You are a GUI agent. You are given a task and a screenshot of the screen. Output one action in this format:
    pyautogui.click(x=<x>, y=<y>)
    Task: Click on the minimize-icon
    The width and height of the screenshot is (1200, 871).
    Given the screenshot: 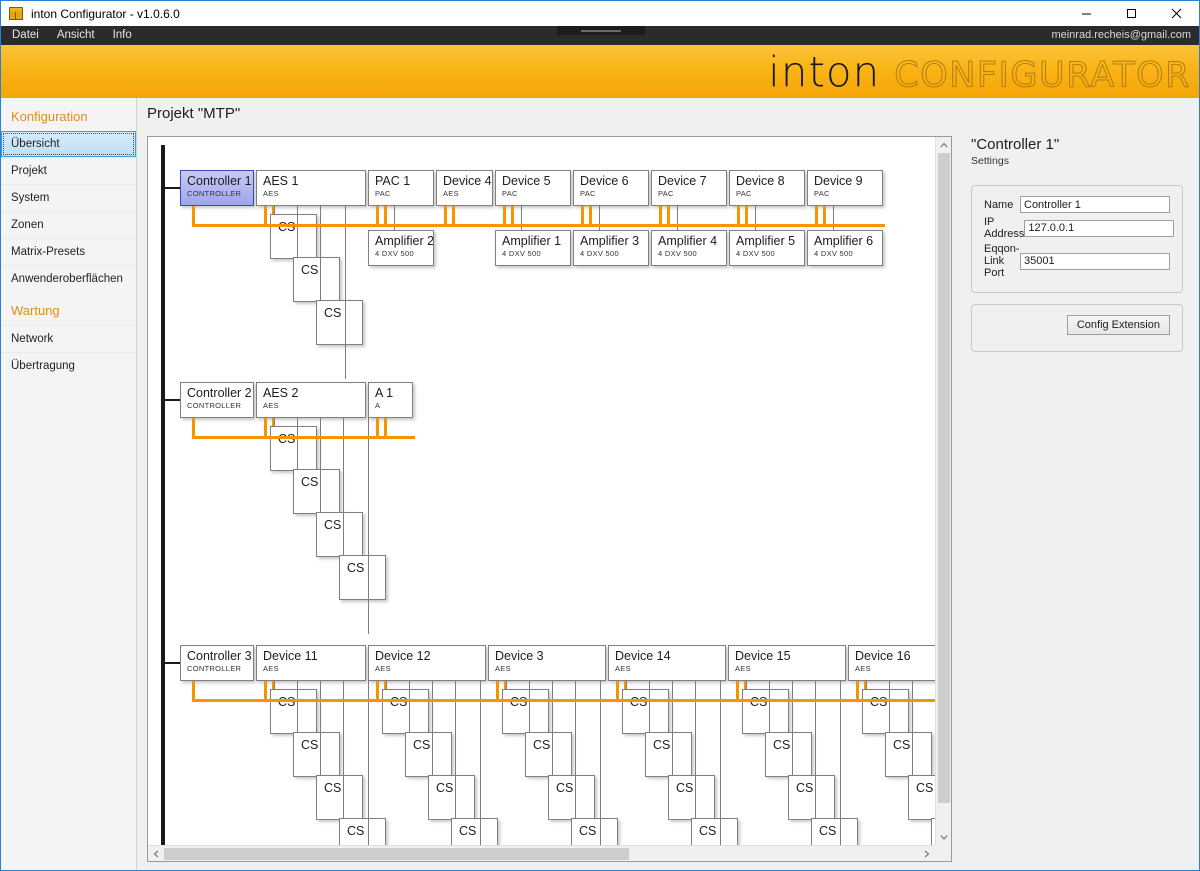 What is the action you would take?
    pyautogui.click(x=1086, y=13)
    